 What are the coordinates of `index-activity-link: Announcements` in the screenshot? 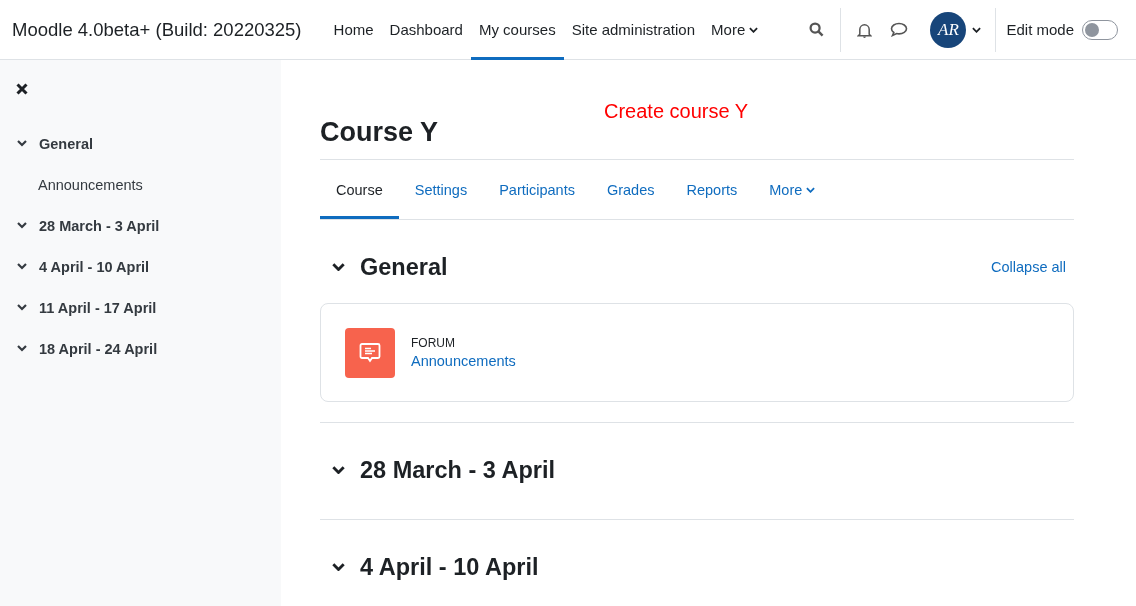 It's located at (148, 184).